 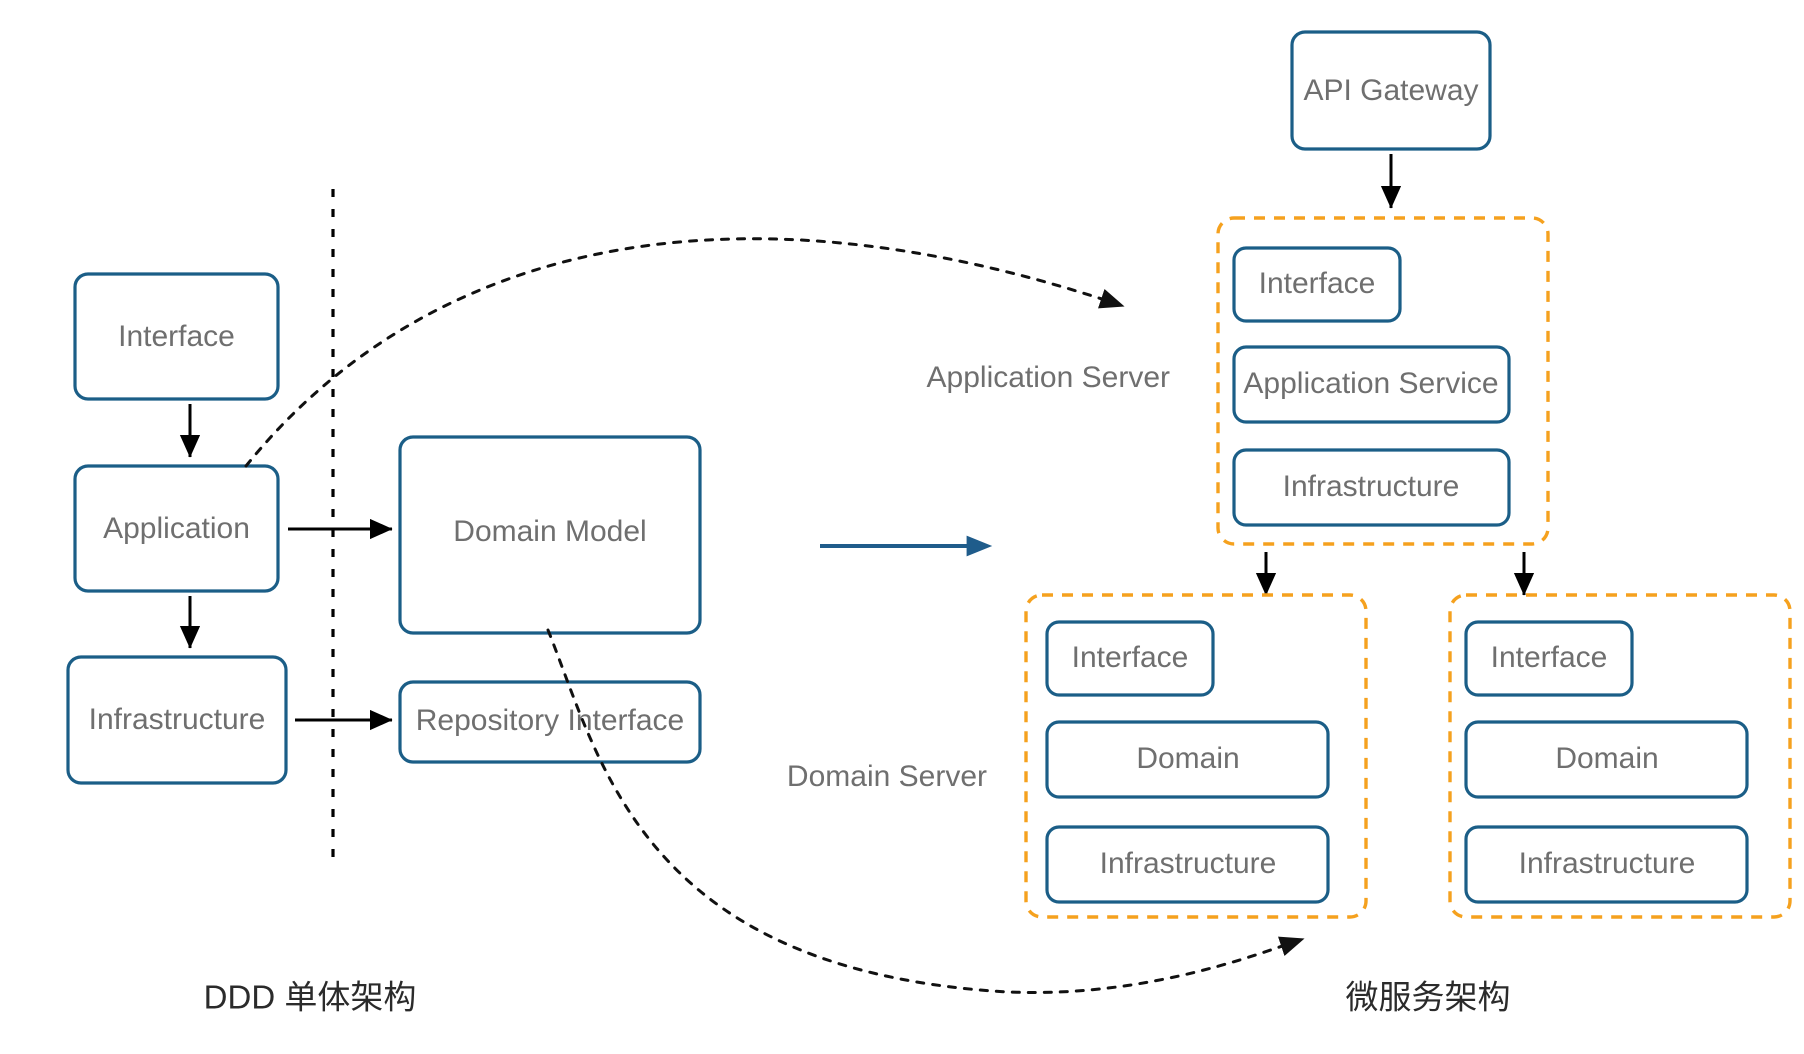 I want to click on domain-server-1-item-infrastructure: Infrastructure, so click(x=1187, y=864).